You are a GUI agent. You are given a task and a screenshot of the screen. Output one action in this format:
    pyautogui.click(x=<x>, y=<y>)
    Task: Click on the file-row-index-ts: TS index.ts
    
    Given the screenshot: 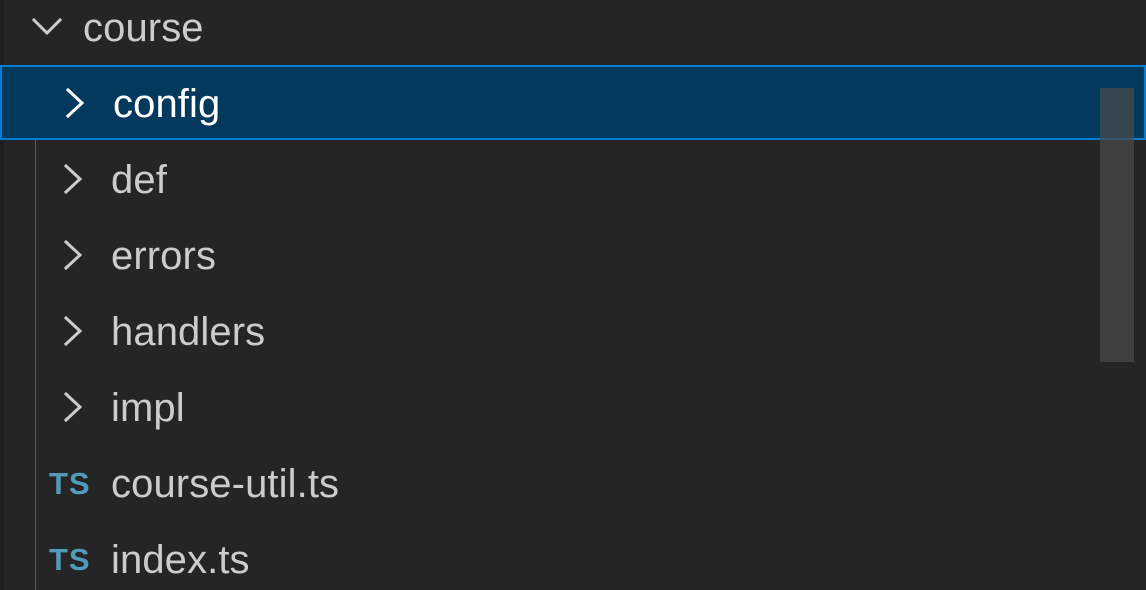 What is the action you would take?
    pyautogui.click(x=573, y=555)
    